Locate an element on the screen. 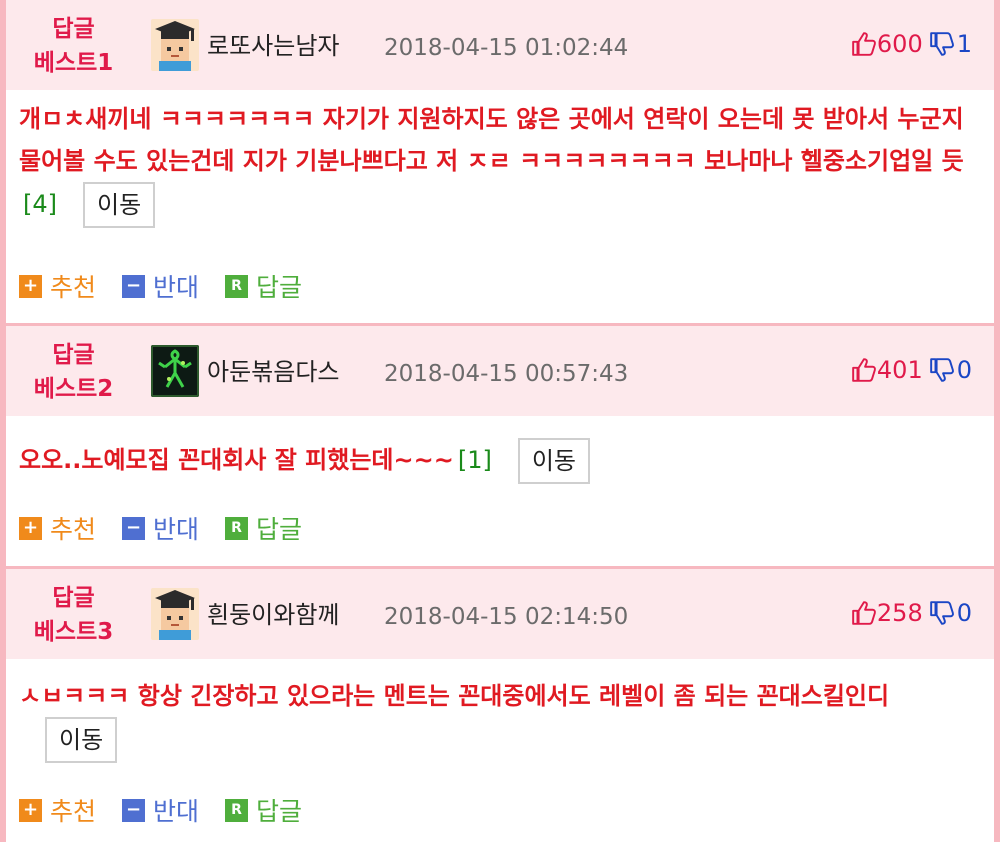  best-badge: 답글 베스트2 is located at coordinates (73, 372).